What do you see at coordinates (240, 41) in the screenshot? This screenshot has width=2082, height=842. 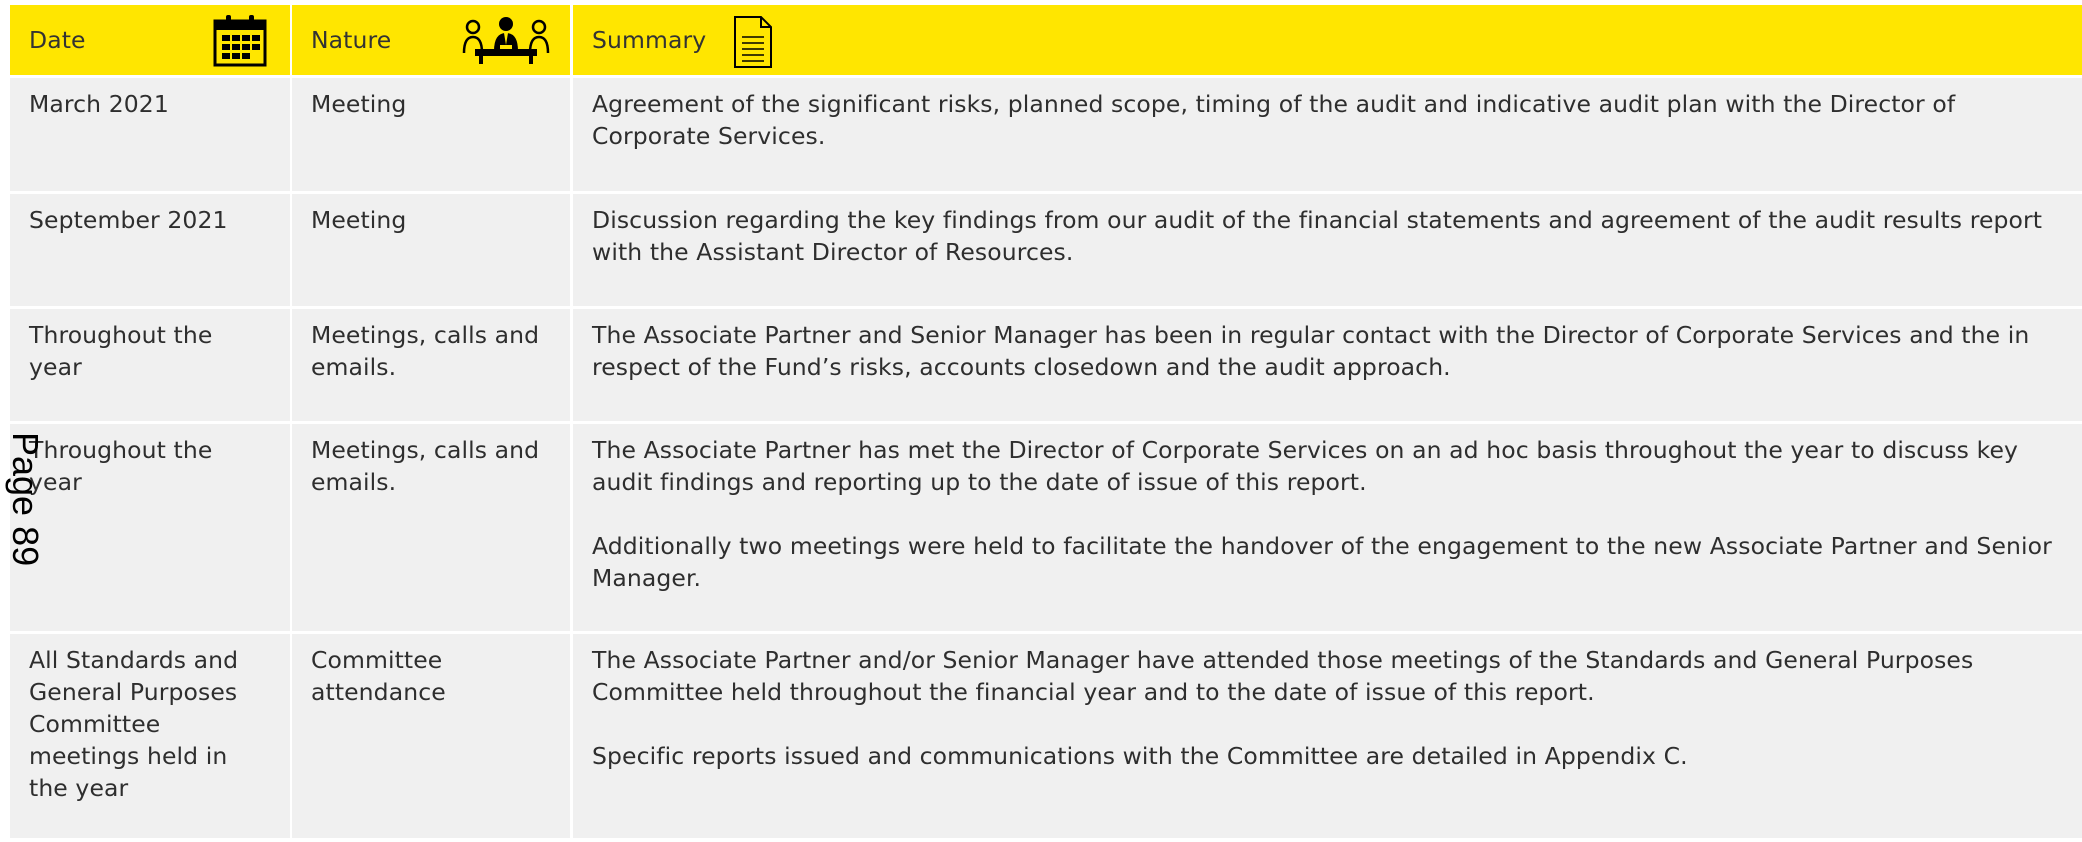 I see `calendar-icon` at bounding box center [240, 41].